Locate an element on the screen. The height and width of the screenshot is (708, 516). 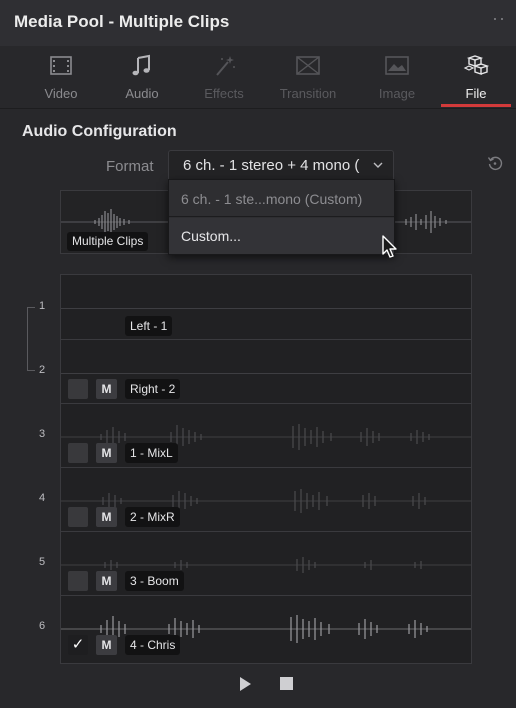
track-number-4: 4 is located at coordinates (42, 498).